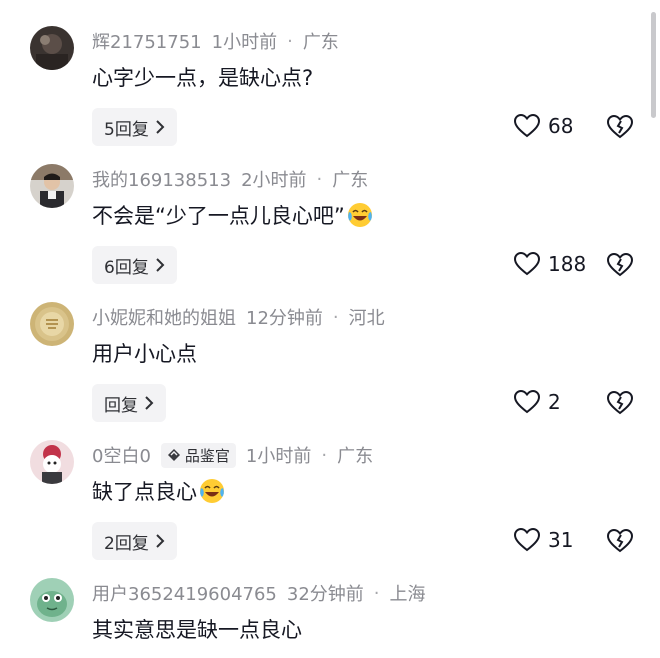 This screenshot has width=660, height=658. What do you see at coordinates (121, 455) in the screenshot?
I see `username: 0空白0` at bounding box center [121, 455].